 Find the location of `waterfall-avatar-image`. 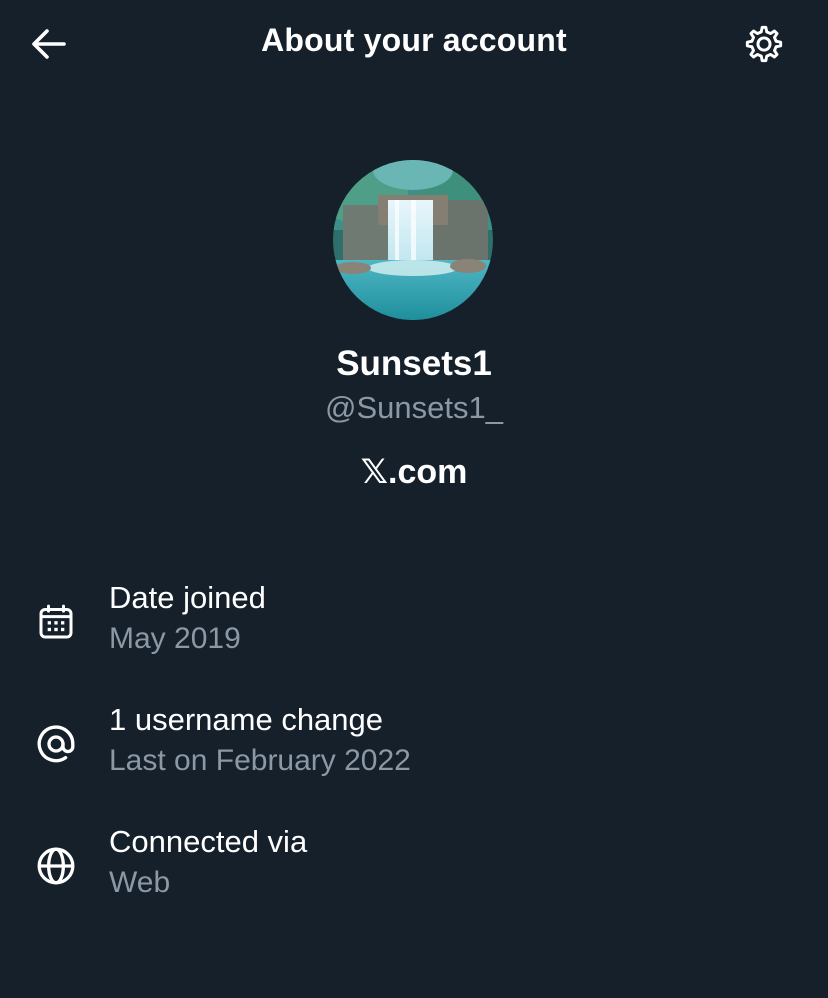

waterfall-avatar-image is located at coordinates (413, 240).